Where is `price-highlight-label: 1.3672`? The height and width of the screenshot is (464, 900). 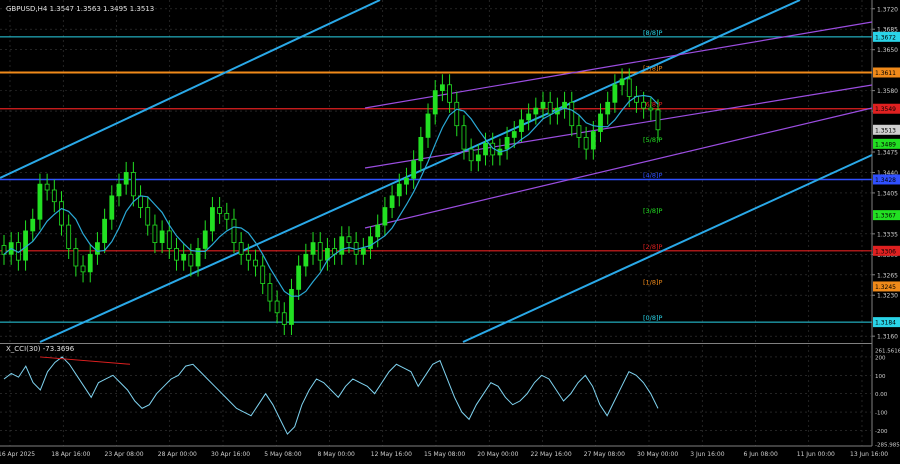 price-highlight-label: 1.3672 is located at coordinates (885, 37).